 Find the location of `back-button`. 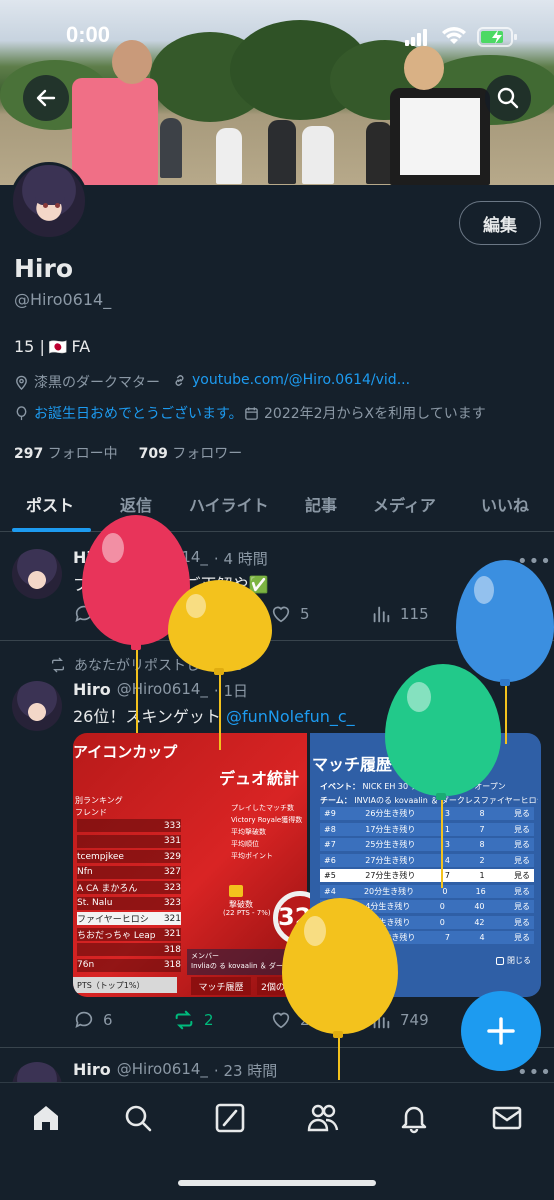

back-button is located at coordinates (46, 98).